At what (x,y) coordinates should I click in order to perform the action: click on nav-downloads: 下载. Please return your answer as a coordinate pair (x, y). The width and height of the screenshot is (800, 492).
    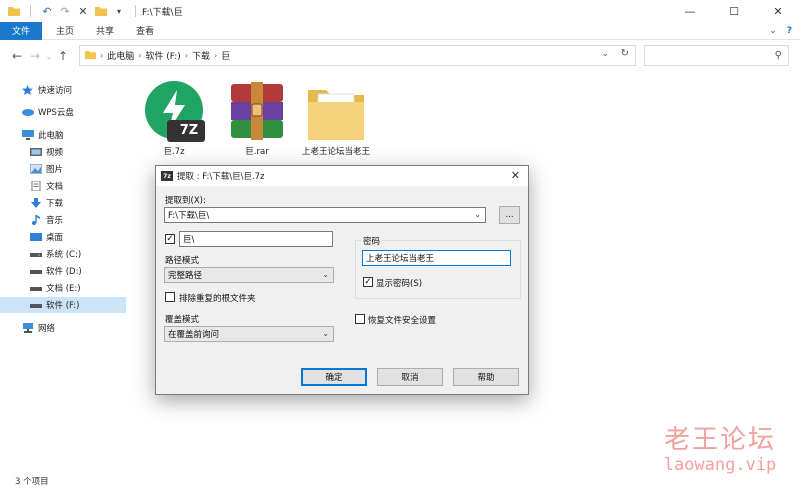
    Looking at the image, I should click on (63, 203).